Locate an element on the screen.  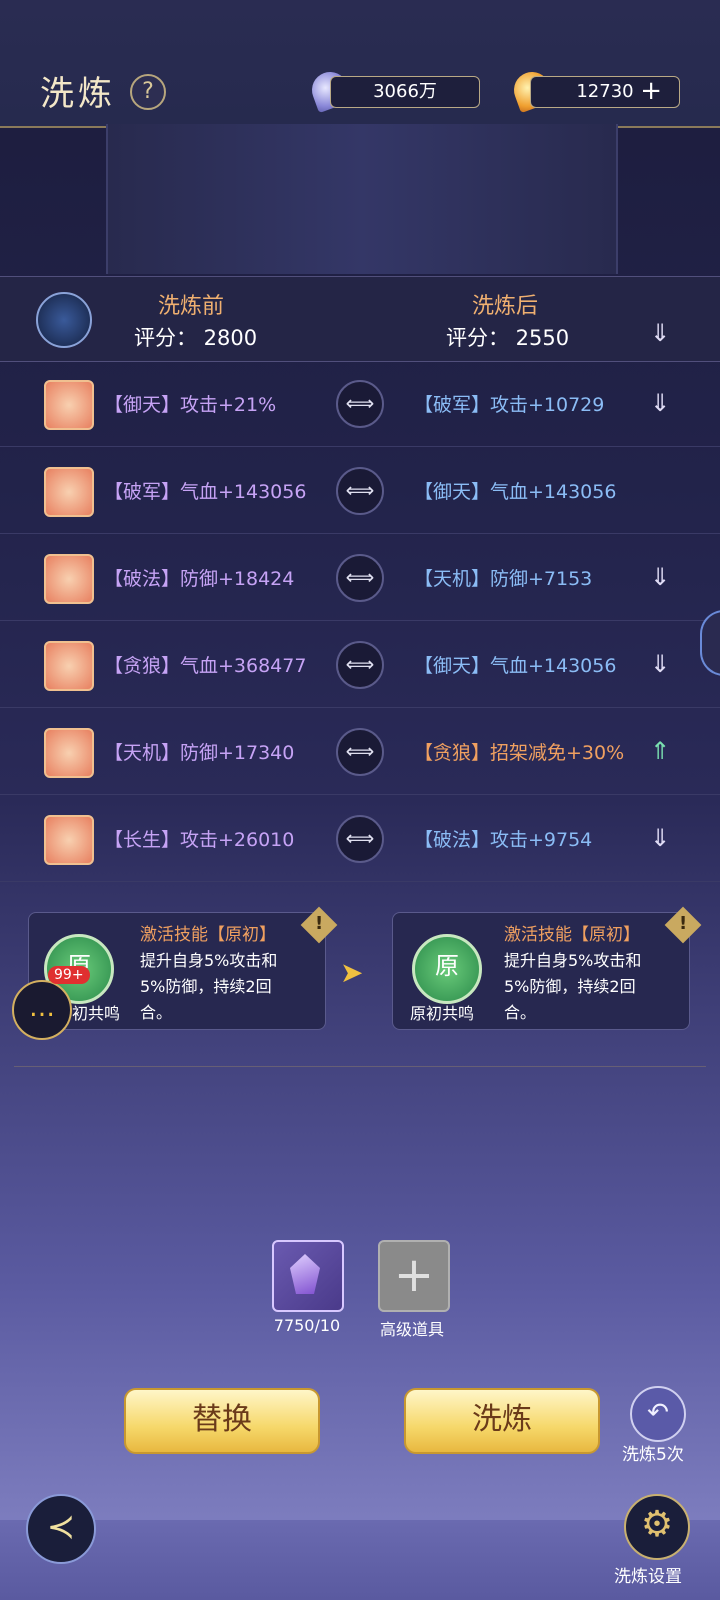
attribute-after: 【天机】防御+7153 is located at coordinates (503, 579).